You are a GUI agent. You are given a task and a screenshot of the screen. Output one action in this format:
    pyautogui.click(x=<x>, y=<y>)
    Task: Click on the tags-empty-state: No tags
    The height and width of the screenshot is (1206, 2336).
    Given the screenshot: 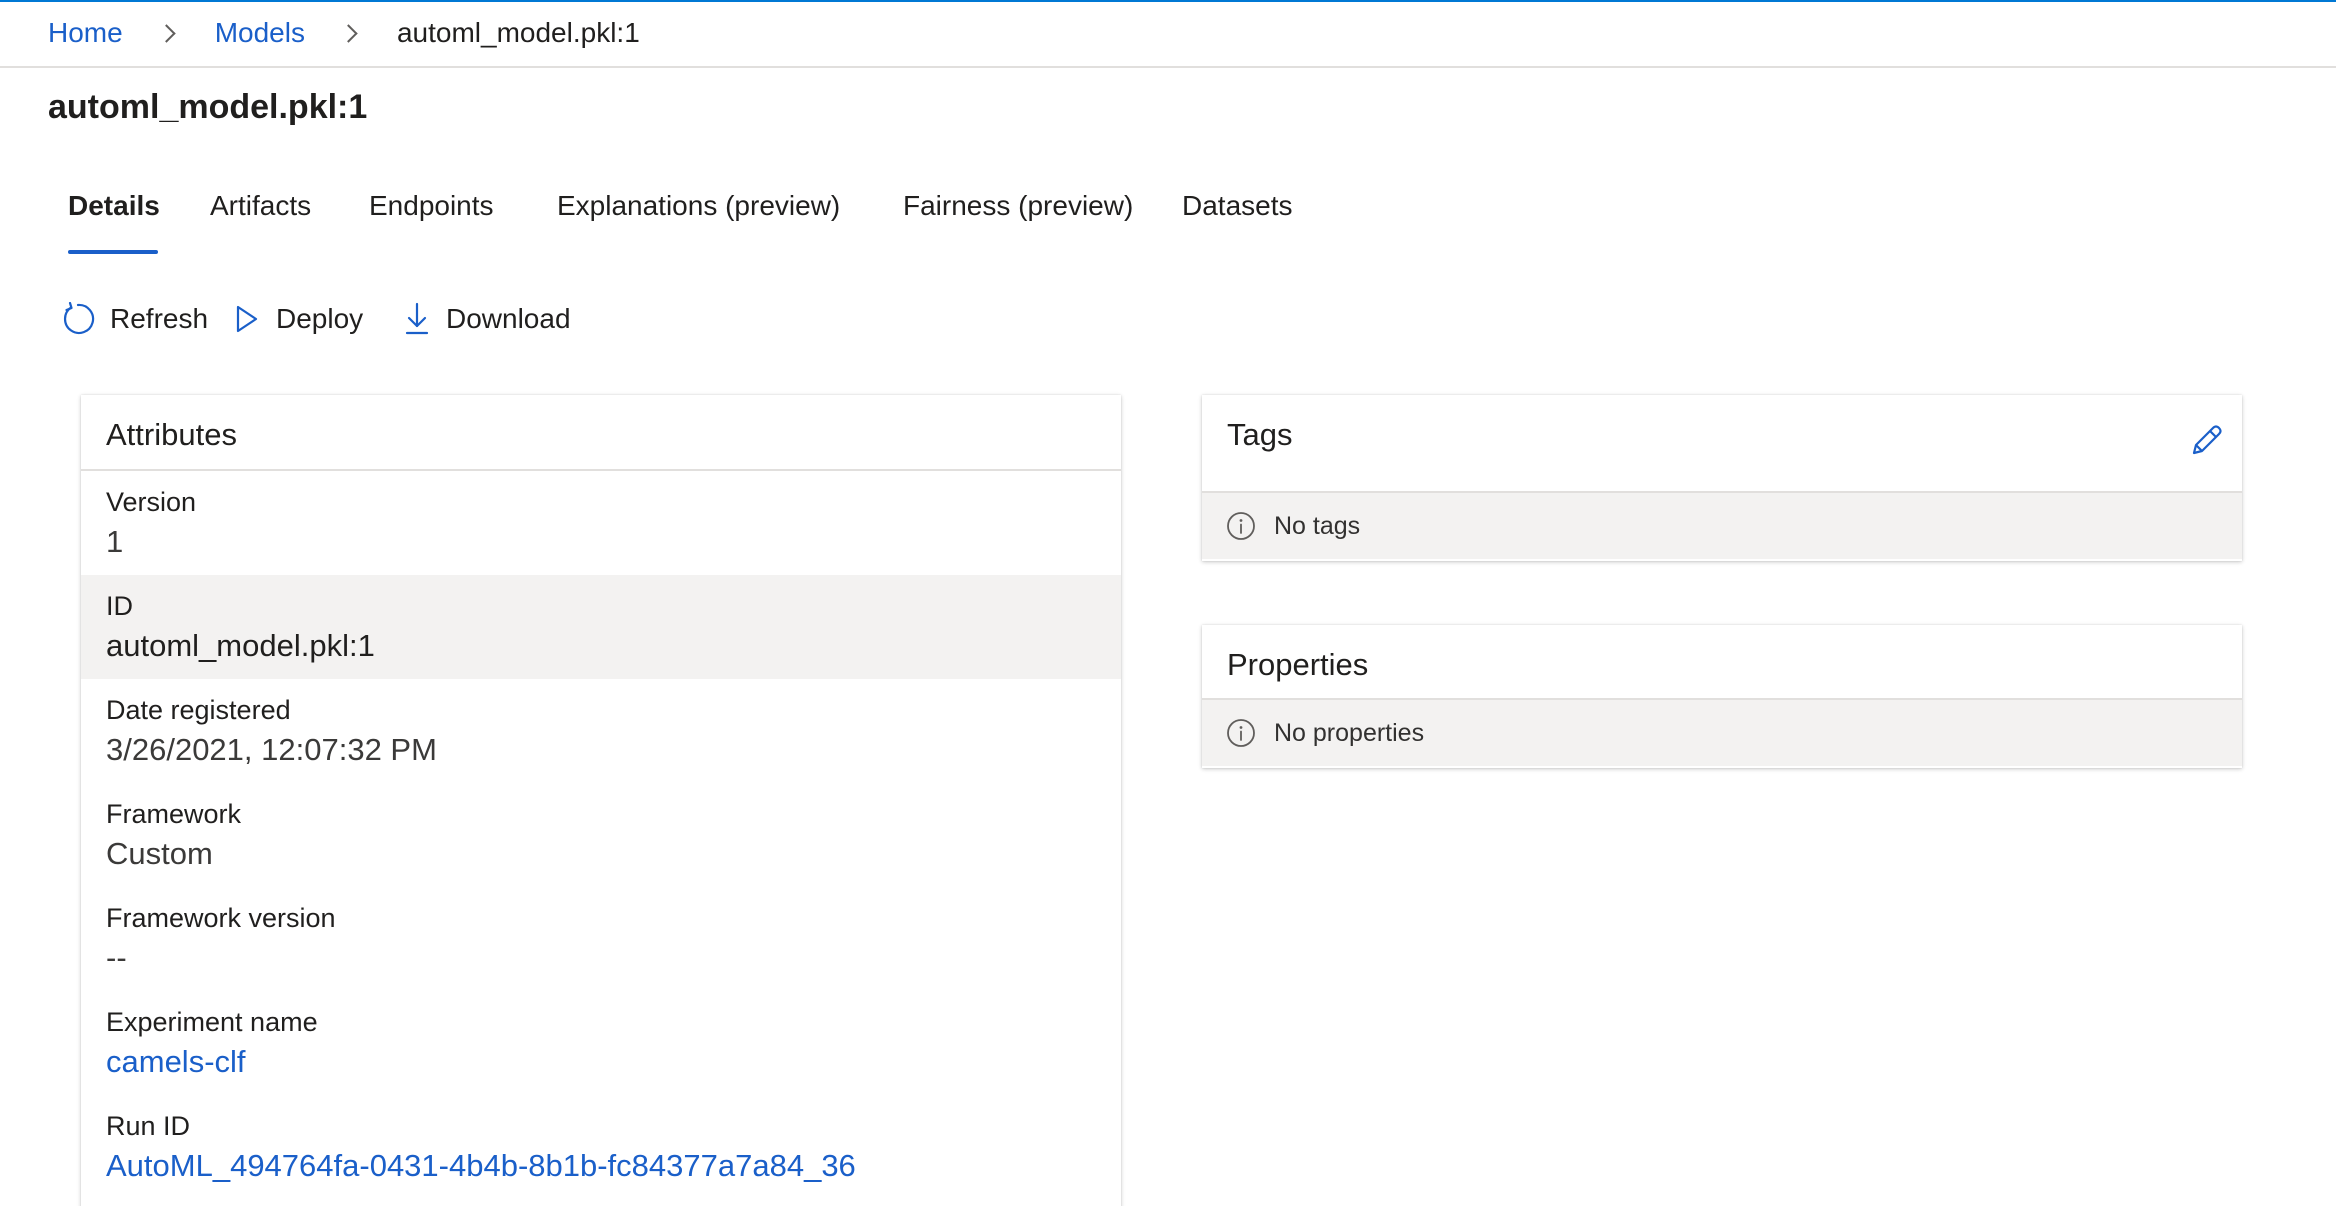 What is the action you would take?
    pyautogui.click(x=1722, y=526)
    